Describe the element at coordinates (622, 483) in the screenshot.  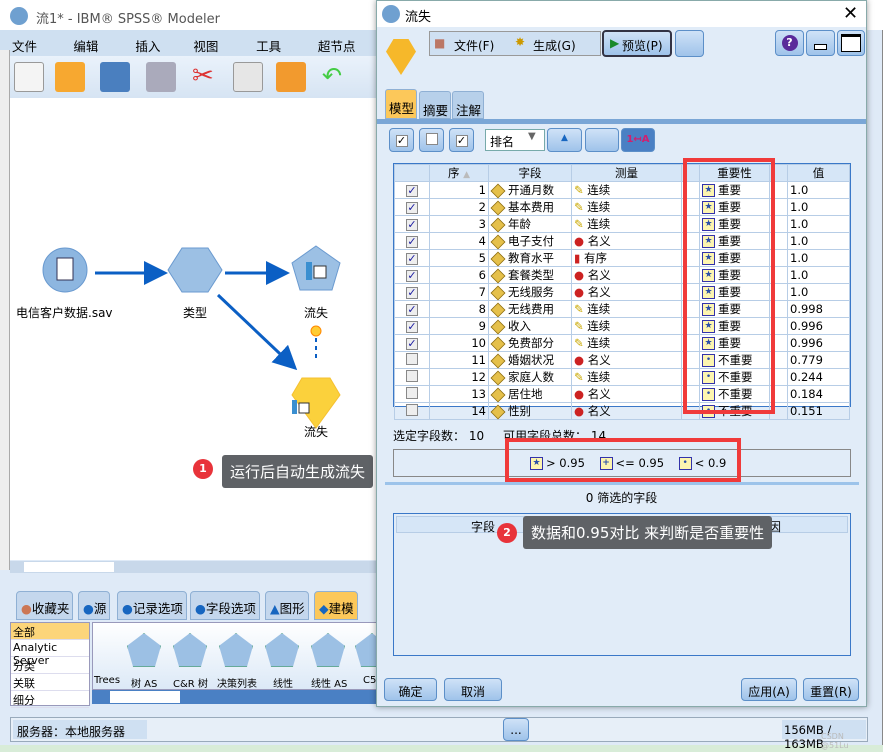
I see `splitter` at that location.